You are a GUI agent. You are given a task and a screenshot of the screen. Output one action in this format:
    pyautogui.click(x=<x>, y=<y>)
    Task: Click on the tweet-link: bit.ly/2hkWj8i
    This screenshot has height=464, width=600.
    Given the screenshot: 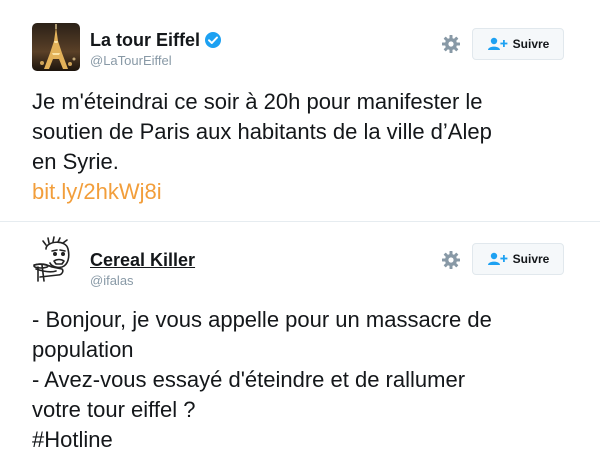 What is the action you would take?
    pyautogui.click(x=302, y=192)
    